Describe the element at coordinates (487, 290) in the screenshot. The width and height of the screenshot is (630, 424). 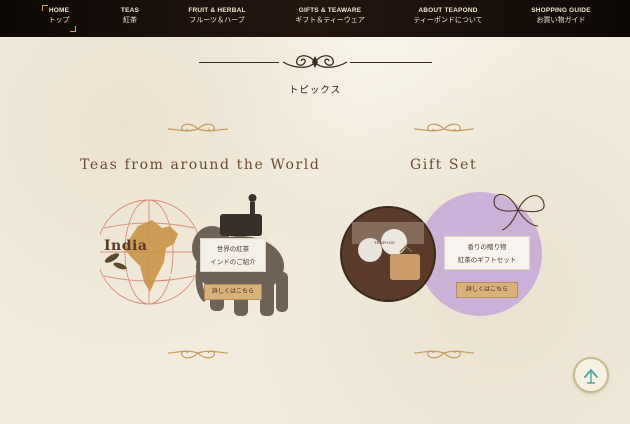
I see `detail-button-giftset: 詳しくはこちら` at that location.